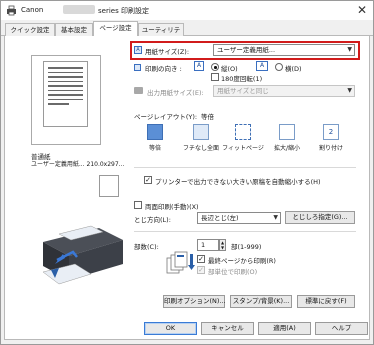 This screenshot has height=345, width=374. What do you see at coordinates (208, 245) in the screenshot?
I see `copies-input: 1` at bounding box center [208, 245].